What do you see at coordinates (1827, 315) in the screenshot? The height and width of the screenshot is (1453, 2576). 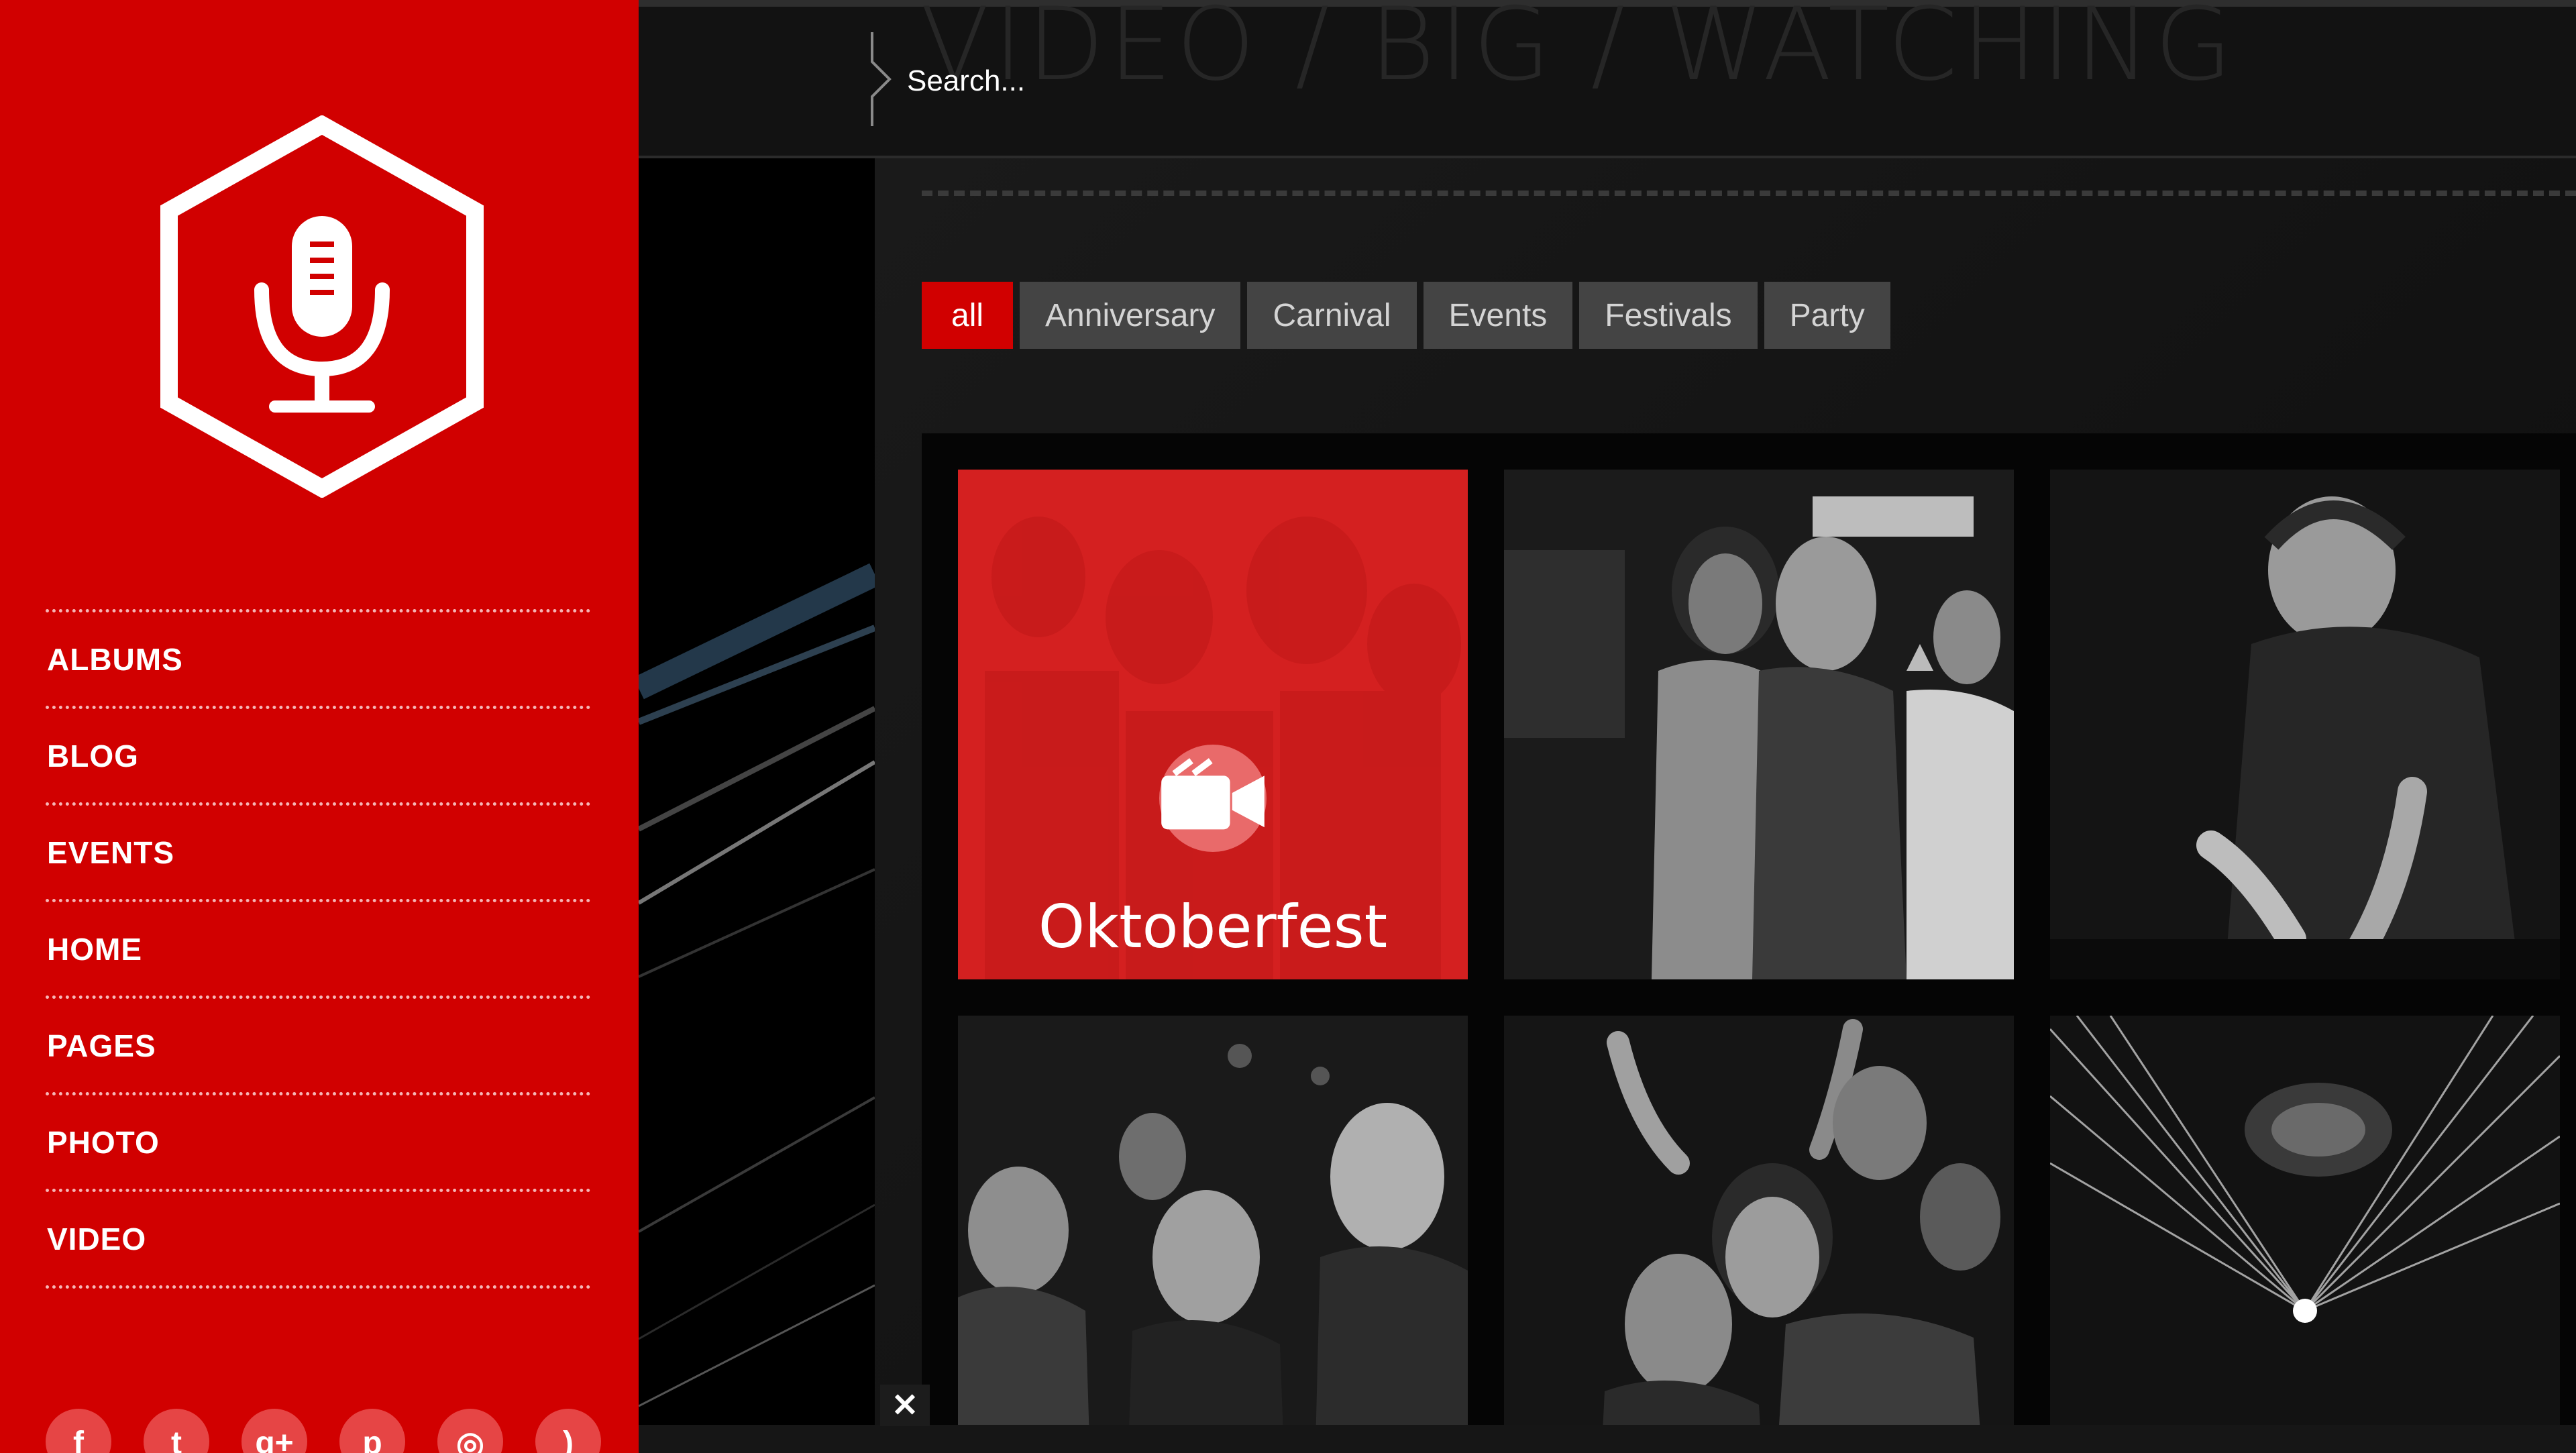 I see `filter-party: Party` at bounding box center [1827, 315].